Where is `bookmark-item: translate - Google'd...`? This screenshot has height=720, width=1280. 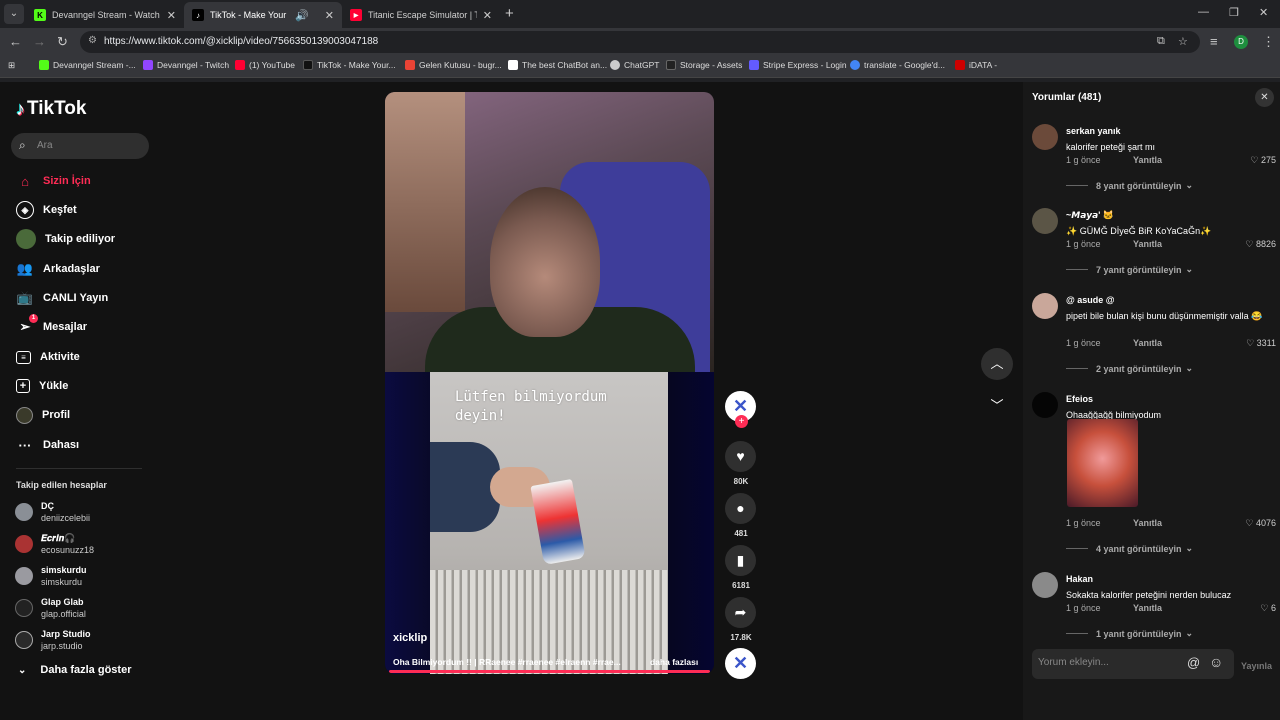
bookmark-item: translate - Google'd... is located at coordinates (897, 65).